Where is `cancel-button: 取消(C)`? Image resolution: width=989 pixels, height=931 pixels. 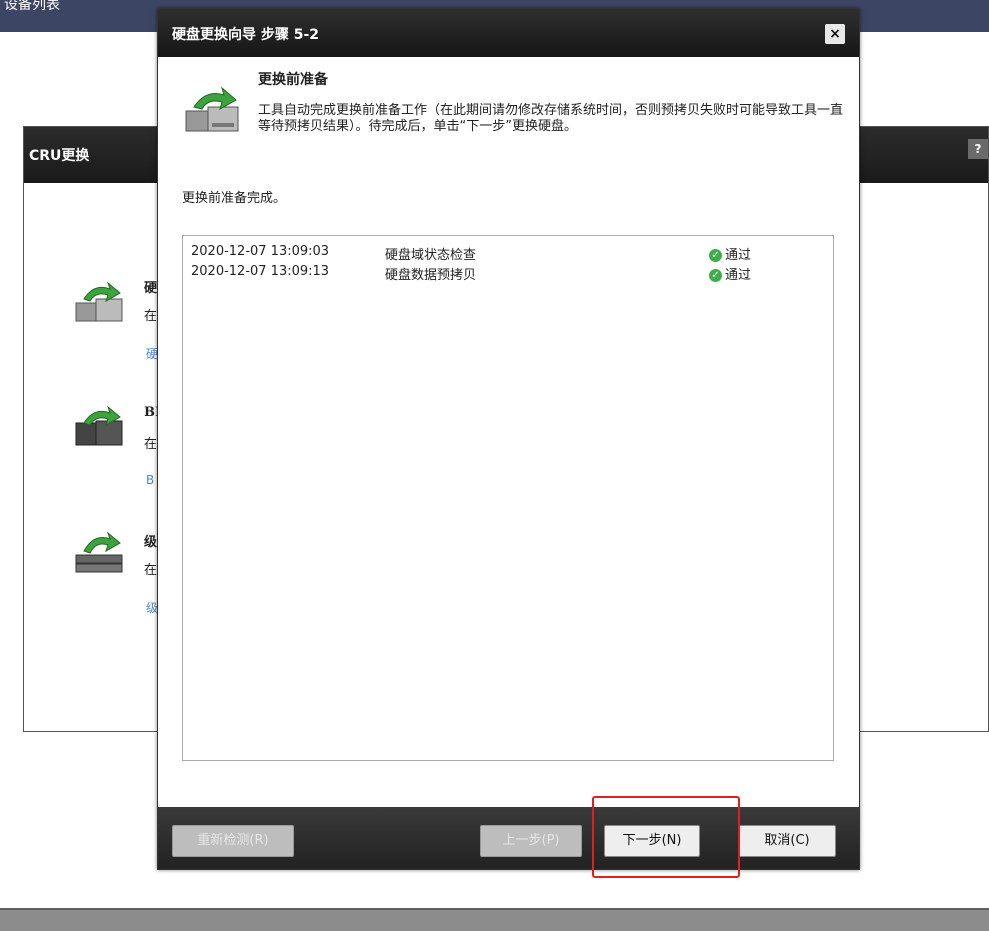 cancel-button: 取消(C) is located at coordinates (787, 841).